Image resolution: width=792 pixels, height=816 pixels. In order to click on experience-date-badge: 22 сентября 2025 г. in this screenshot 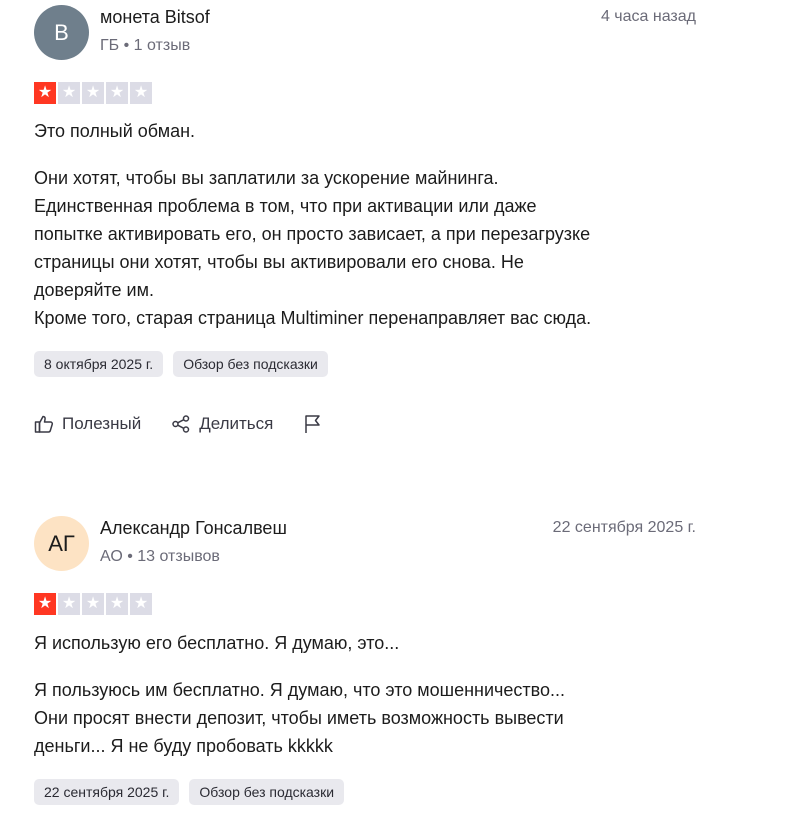, I will do `click(107, 792)`.